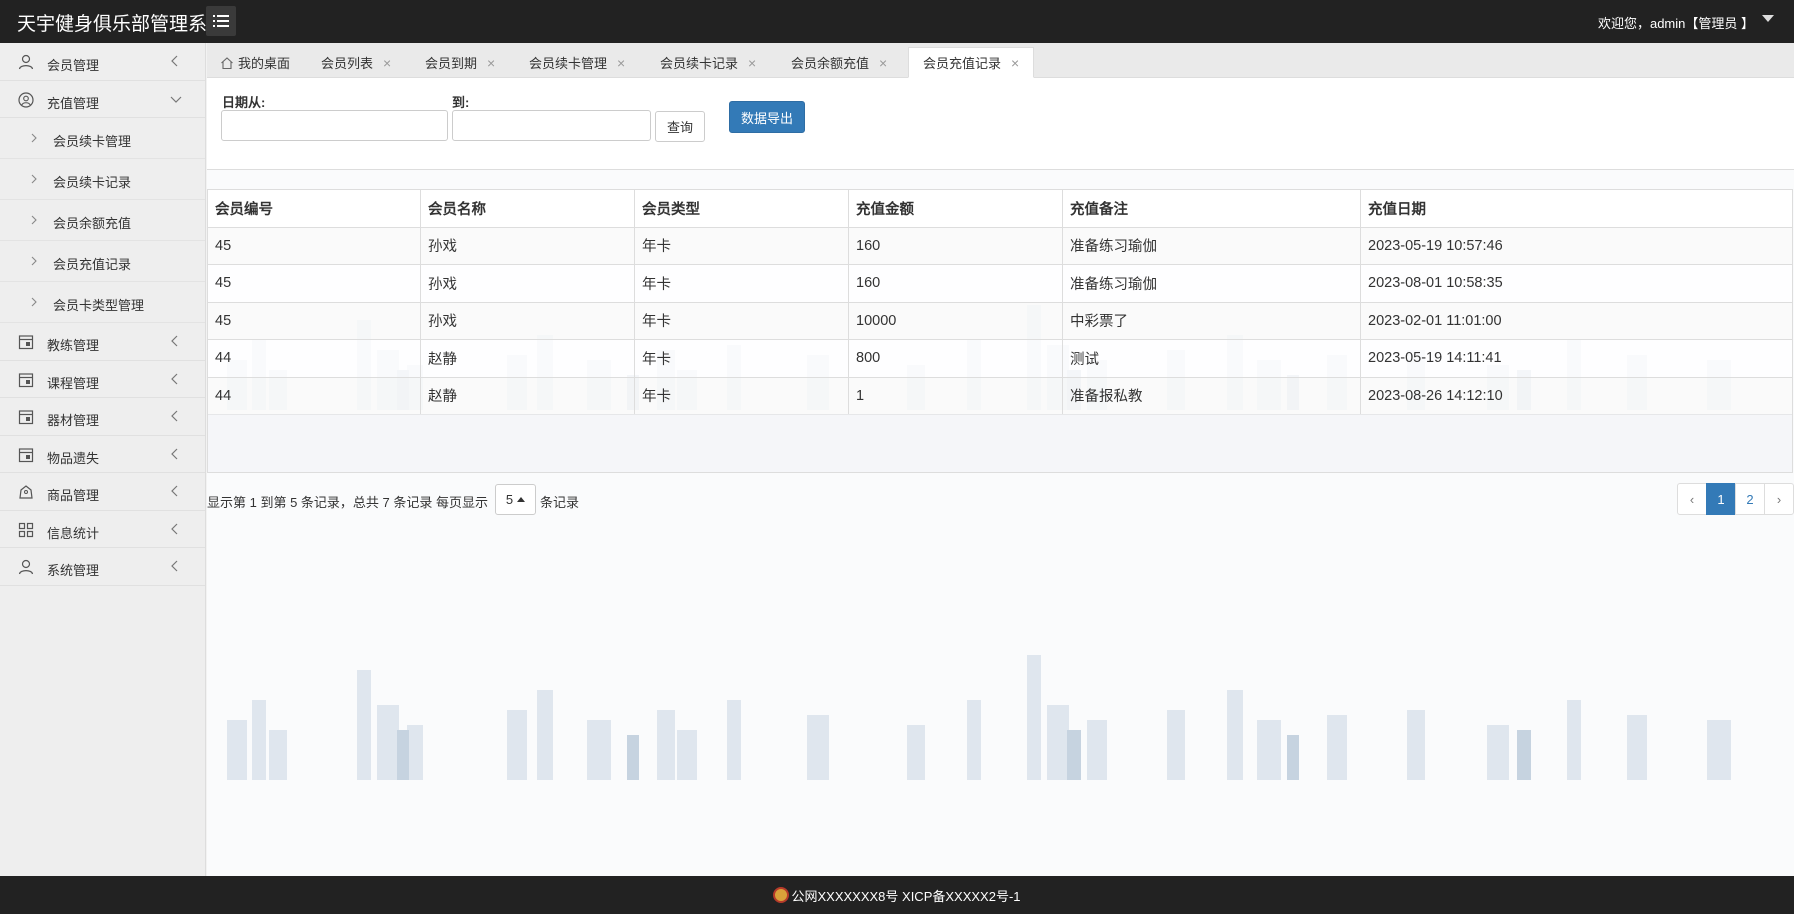 Image resolution: width=1794 pixels, height=914 pixels. I want to click on page-button-1: 1, so click(1721, 499).